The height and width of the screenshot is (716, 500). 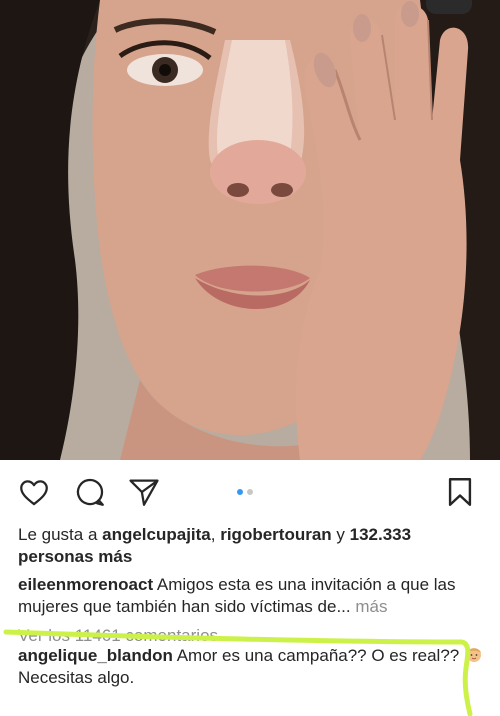 I want to click on caption-username: eileenmorenoact, so click(x=85, y=584).